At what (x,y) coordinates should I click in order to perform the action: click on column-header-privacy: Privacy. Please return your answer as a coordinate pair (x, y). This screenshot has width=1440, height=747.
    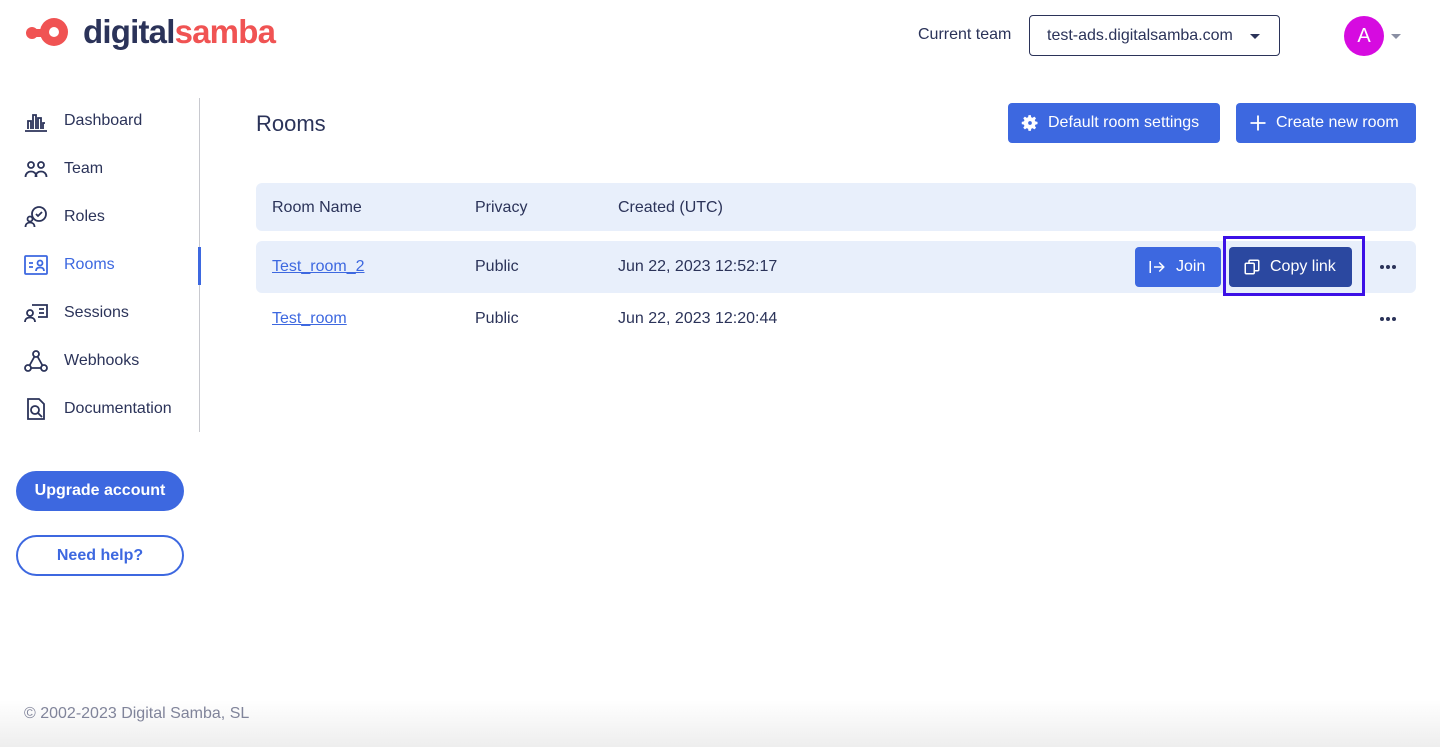
    Looking at the image, I should click on (501, 208).